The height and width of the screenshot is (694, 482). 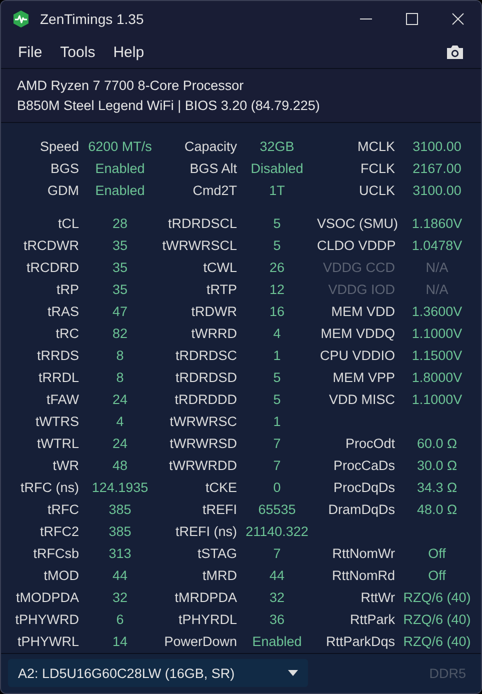 What do you see at coordinates (65, 466) in the screenshot?
I see `parameter-label: tWR` at bounding box center [65, 466].